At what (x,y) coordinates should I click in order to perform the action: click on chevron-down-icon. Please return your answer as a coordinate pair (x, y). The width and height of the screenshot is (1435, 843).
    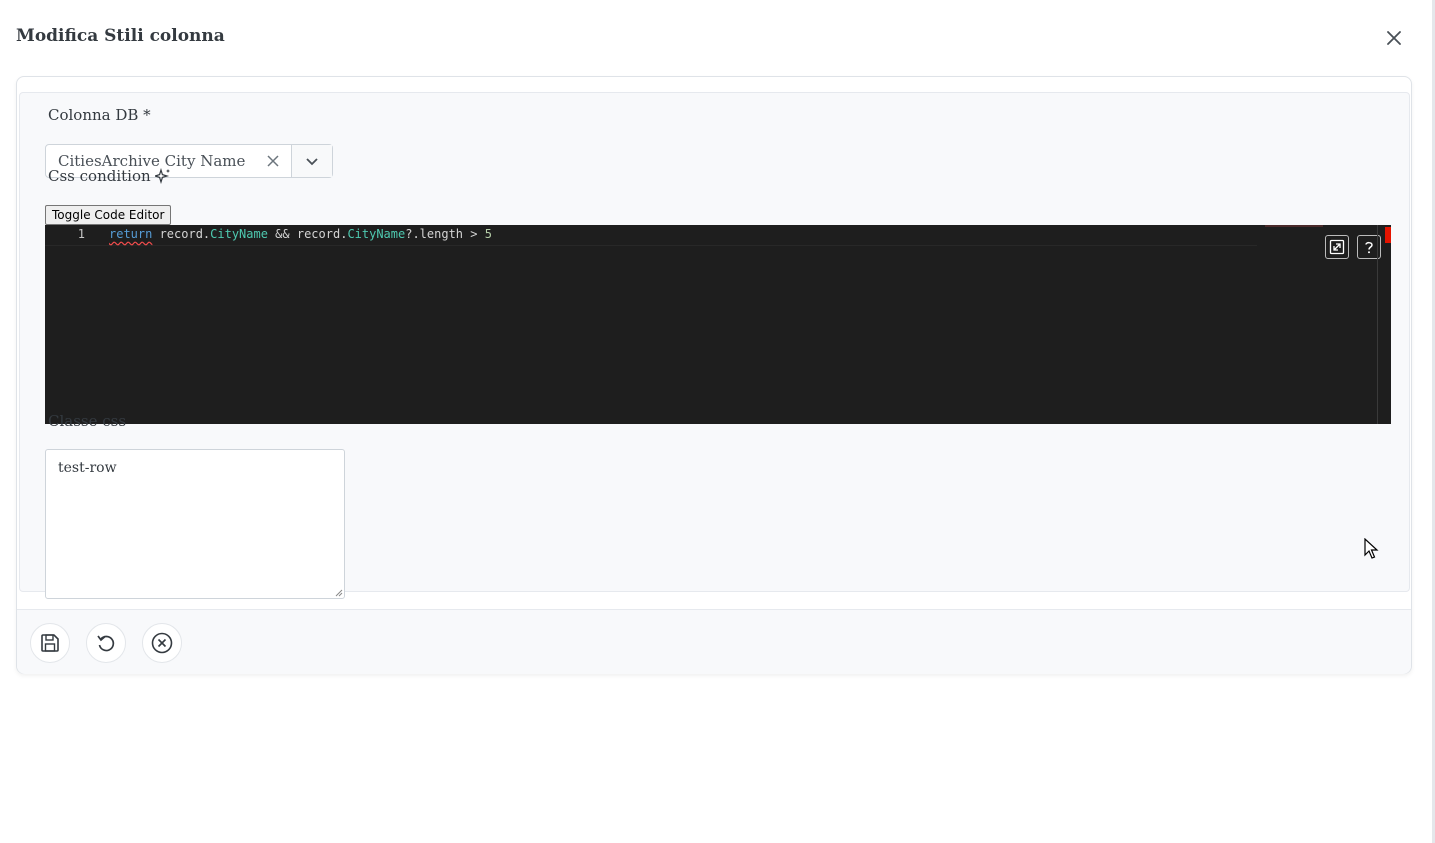
    Looking at the image, I should click on (312, 162).